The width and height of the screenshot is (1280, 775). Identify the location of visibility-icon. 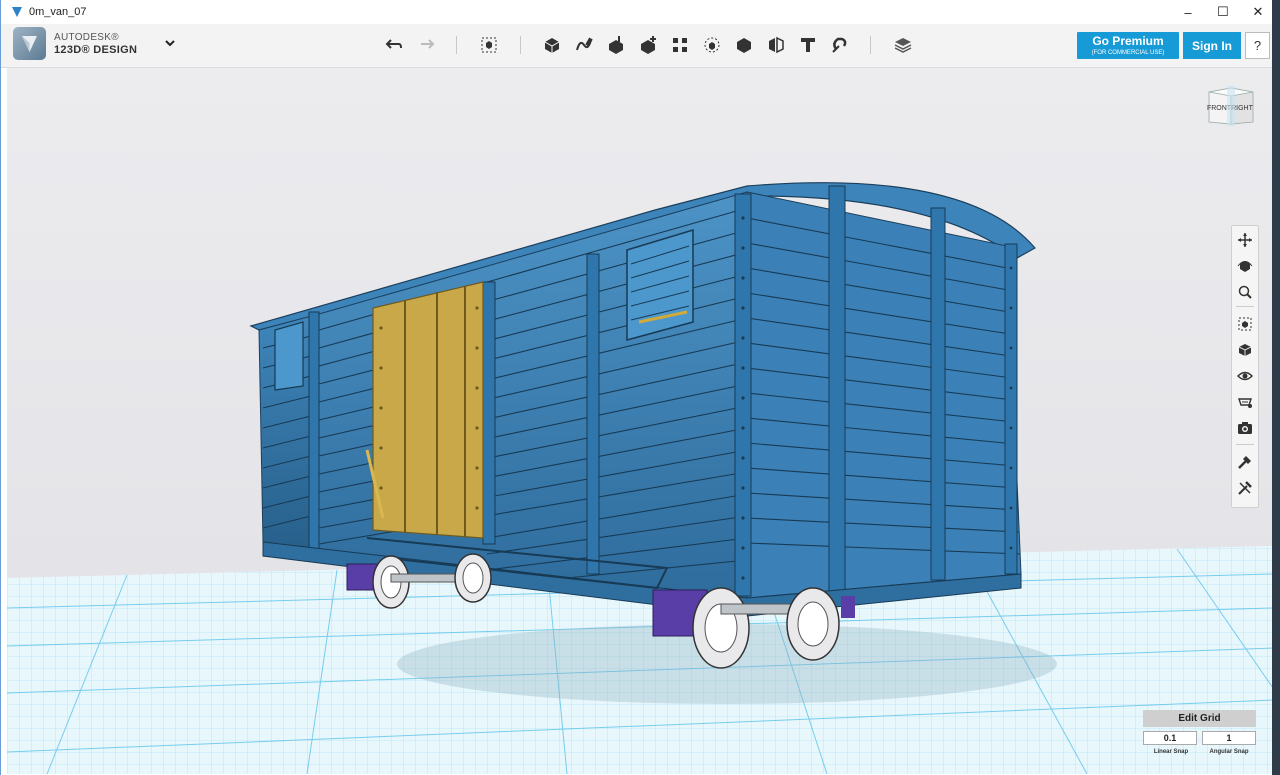
(1245, 376).